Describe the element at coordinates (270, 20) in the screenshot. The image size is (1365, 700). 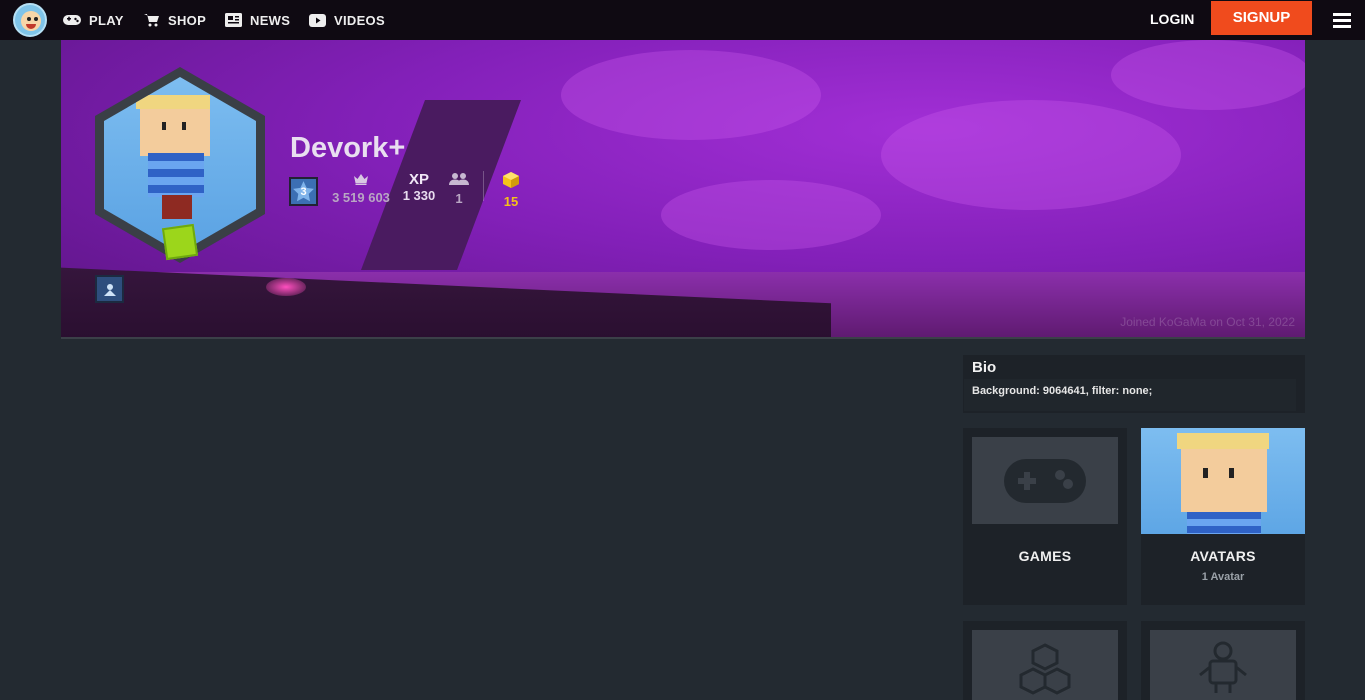
I see `nav-news-label: NEWS` at that location.